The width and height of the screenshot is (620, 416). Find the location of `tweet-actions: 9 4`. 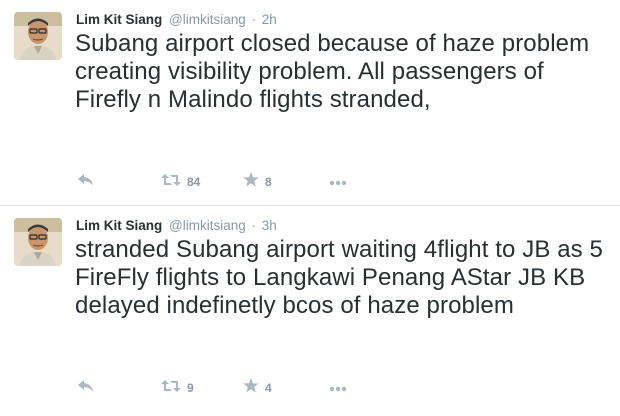

tweet-actions: 9 4 is located at coordinates (227, 388).